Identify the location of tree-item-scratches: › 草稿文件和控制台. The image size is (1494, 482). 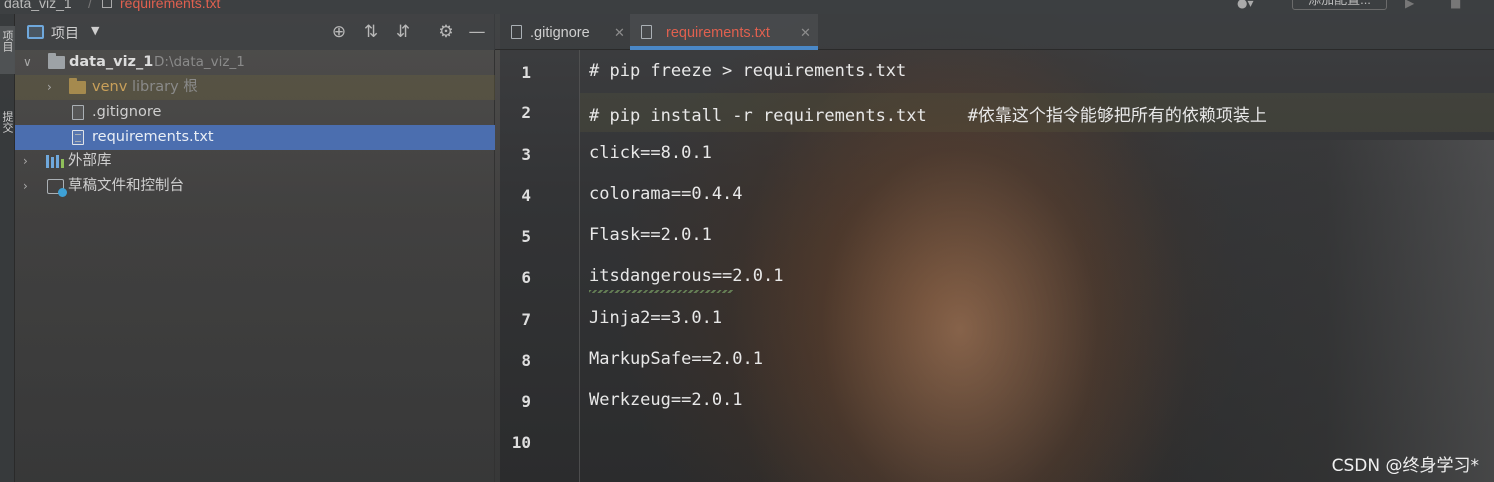
(255, 186).